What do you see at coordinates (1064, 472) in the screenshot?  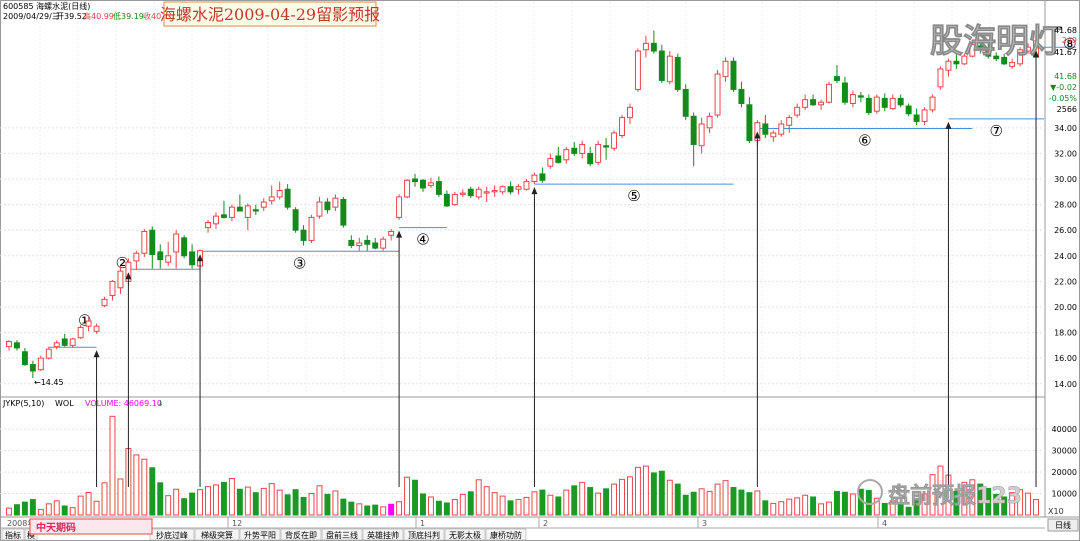 I see `volume-tick-label: 20000` at bounding box center [1064, 472].